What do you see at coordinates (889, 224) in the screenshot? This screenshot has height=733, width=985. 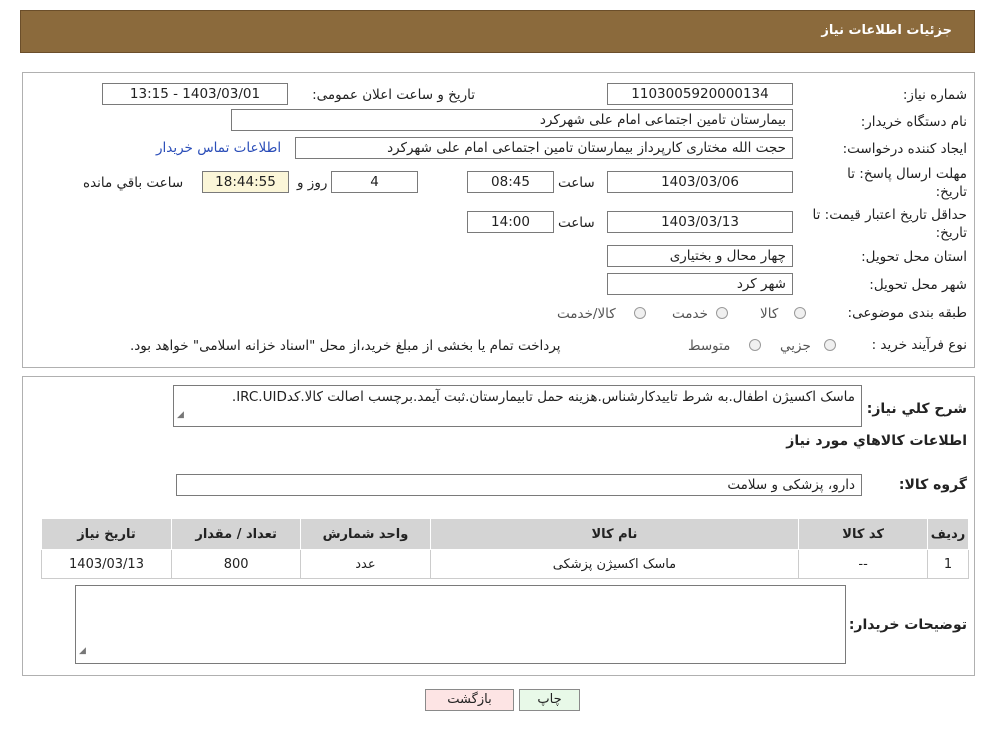 I see `min-validity-label: حداقل تاریخ اعتبار قیمت: تا تاریخ:` at bounding box center [889, 224].